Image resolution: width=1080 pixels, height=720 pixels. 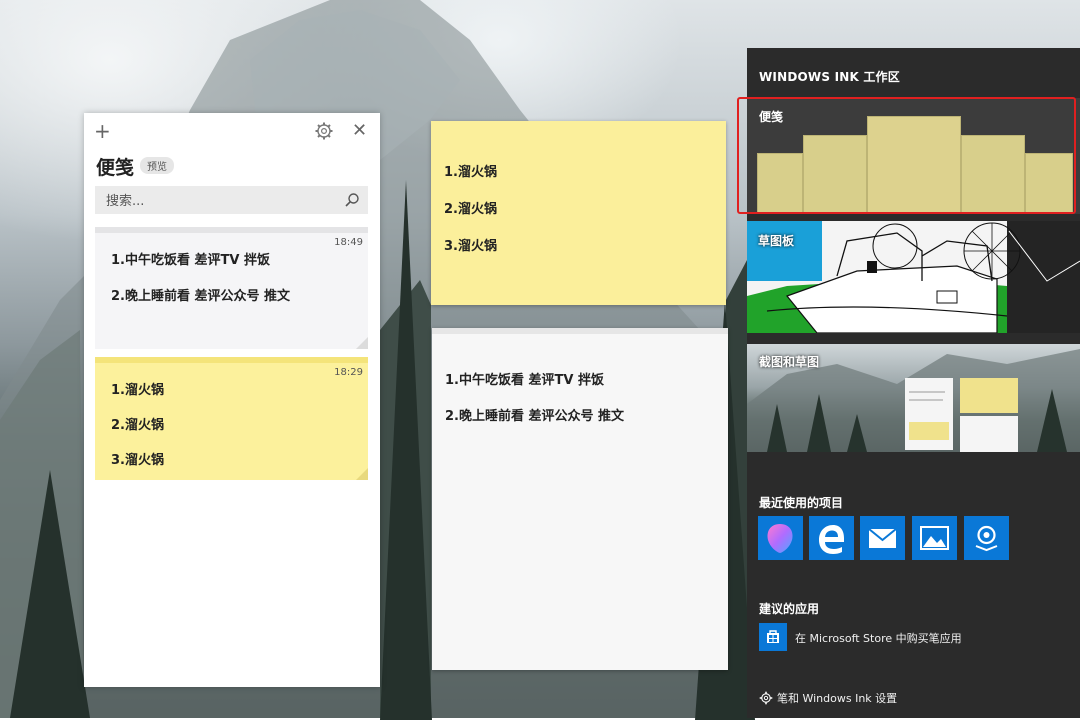 What do you see at coordinates (906, 155) in the screenshot?
I see `highlight-box` at bounding box center [906, 155].